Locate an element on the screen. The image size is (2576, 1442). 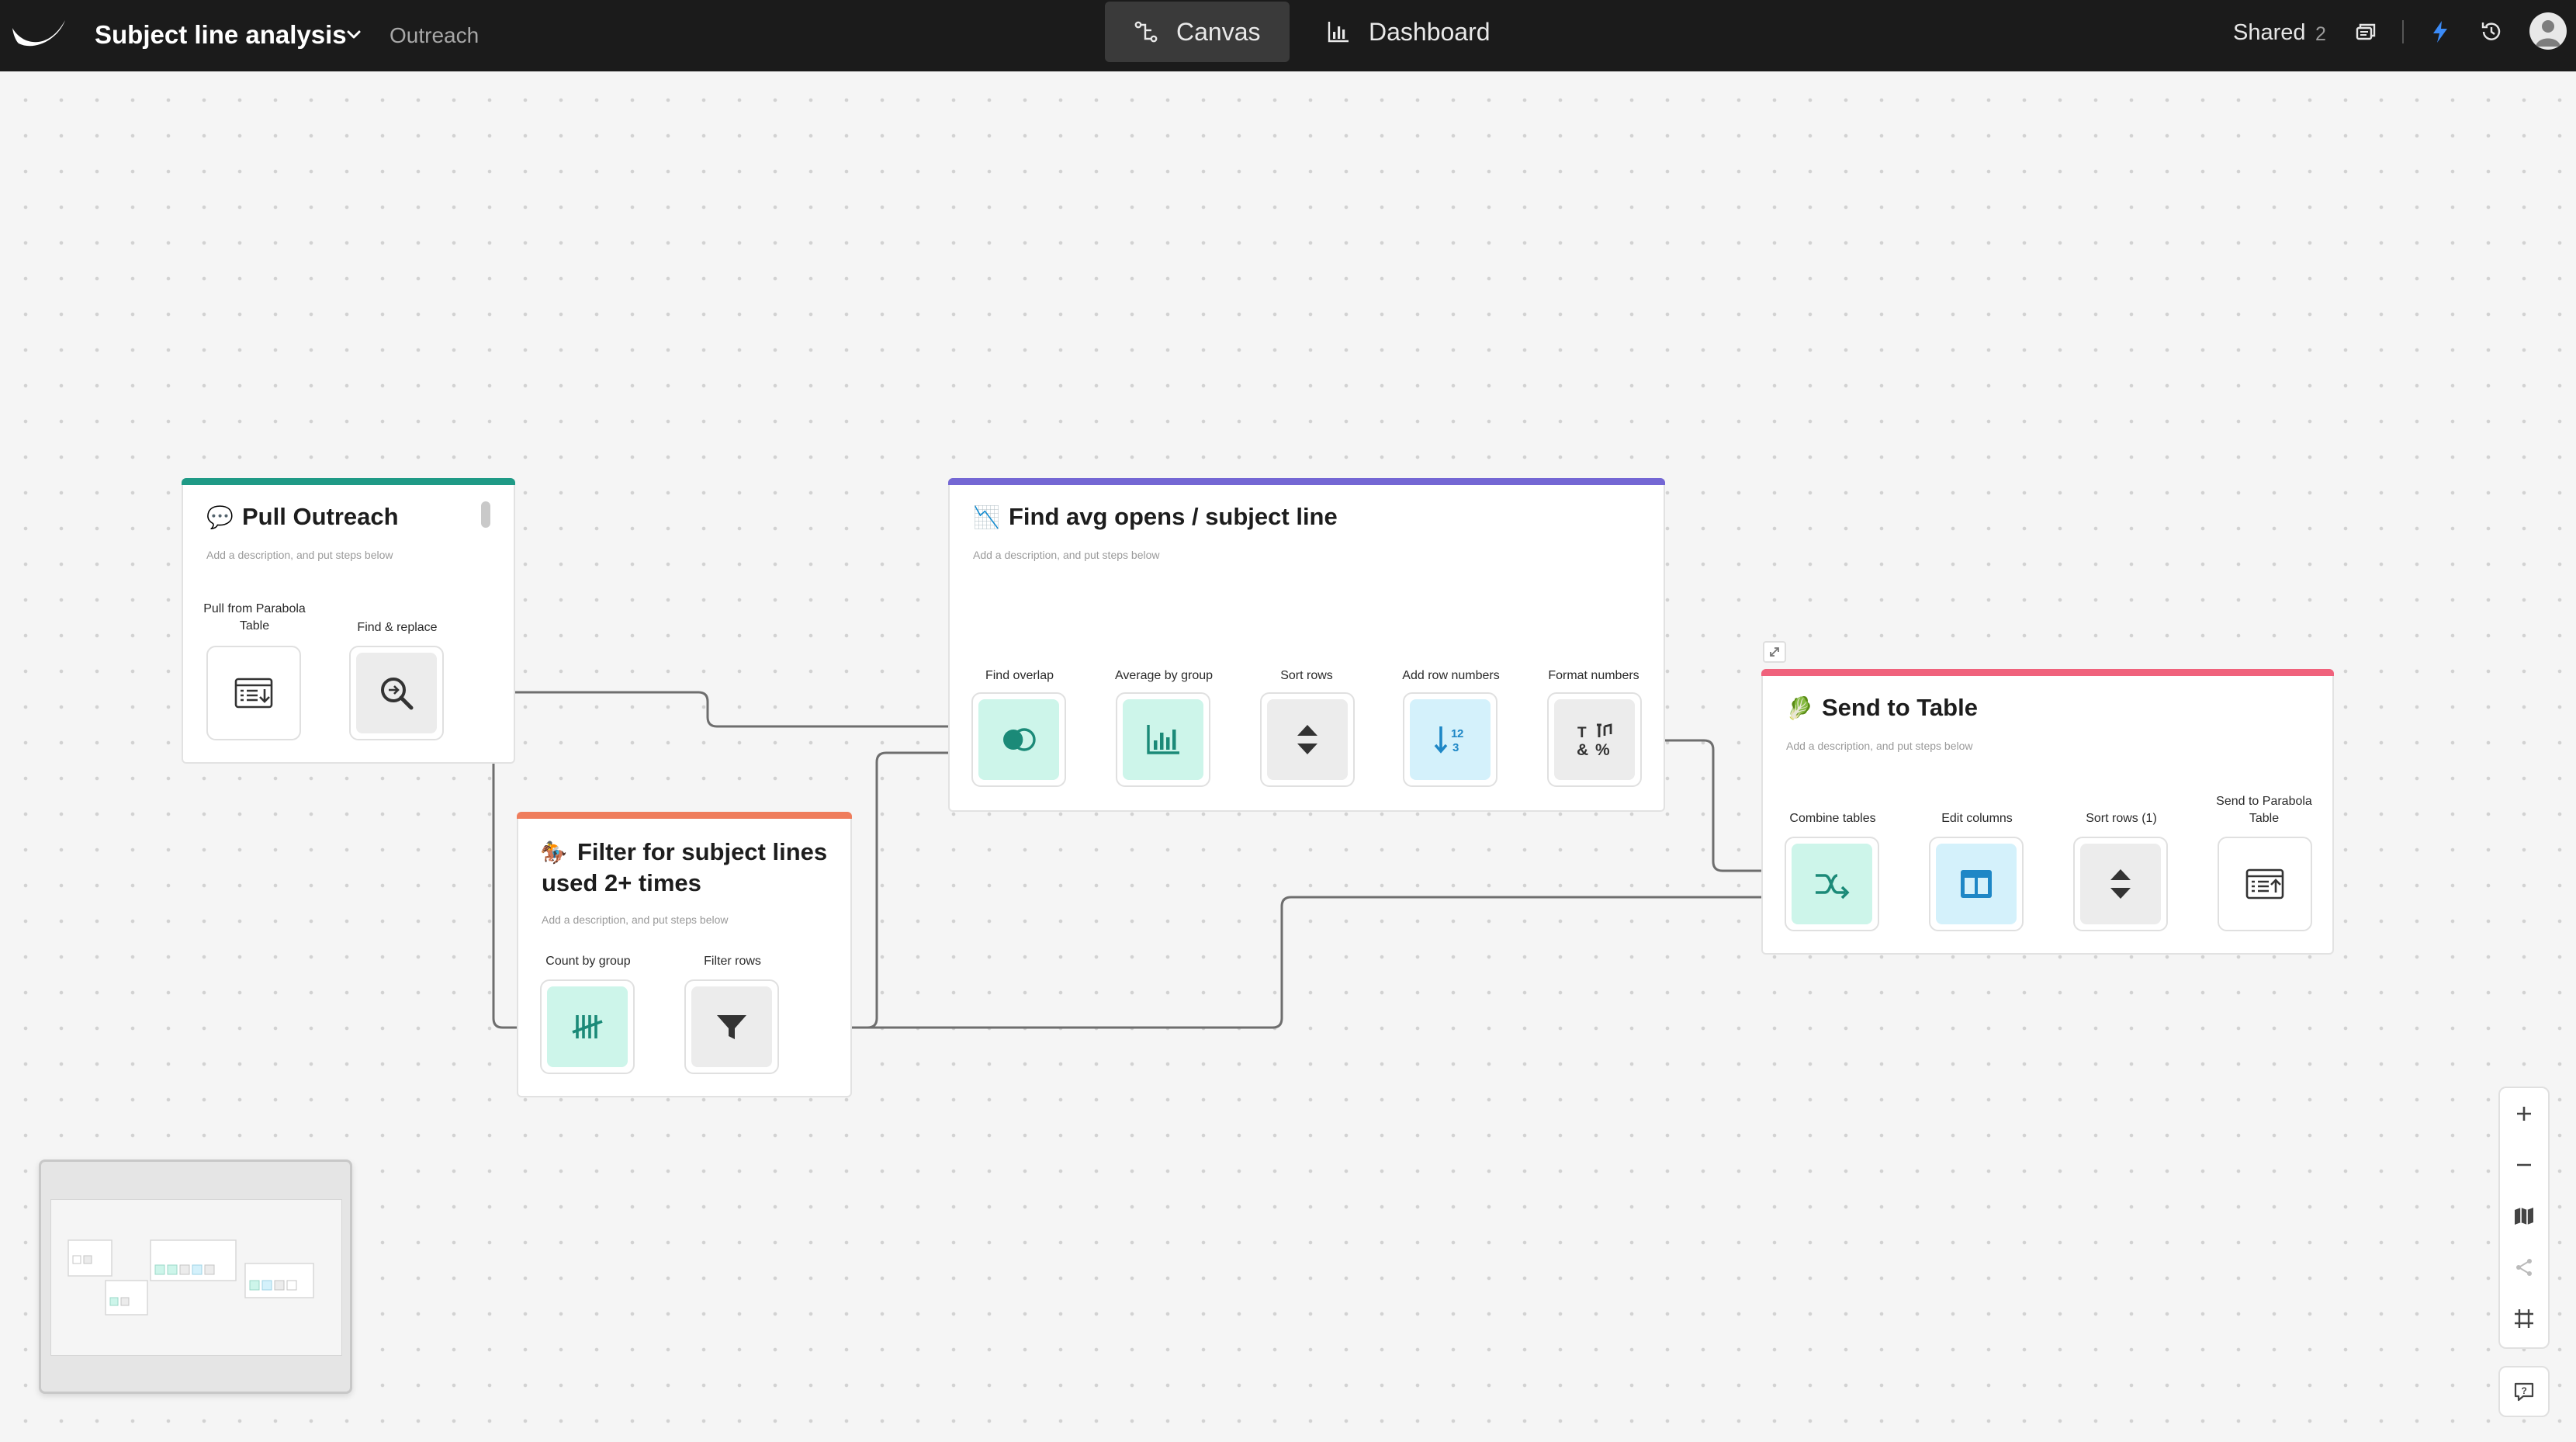
step-label: Find overlap is located at coordinates (1020, 675).